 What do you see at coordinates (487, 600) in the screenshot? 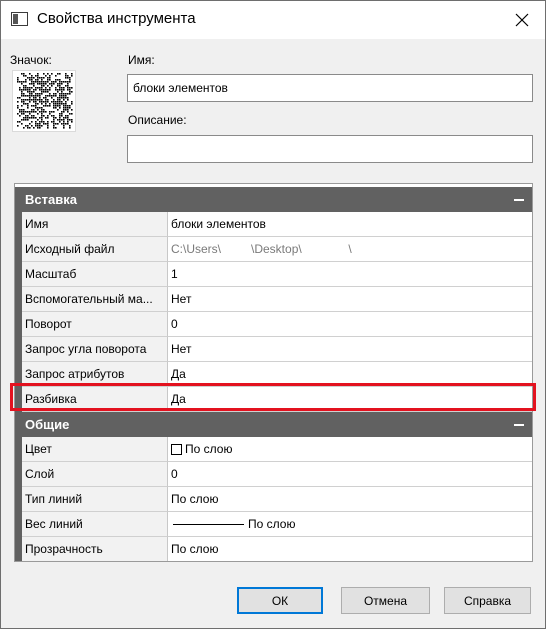
I see `help-button: Справка` at bounding box center [487, 600].